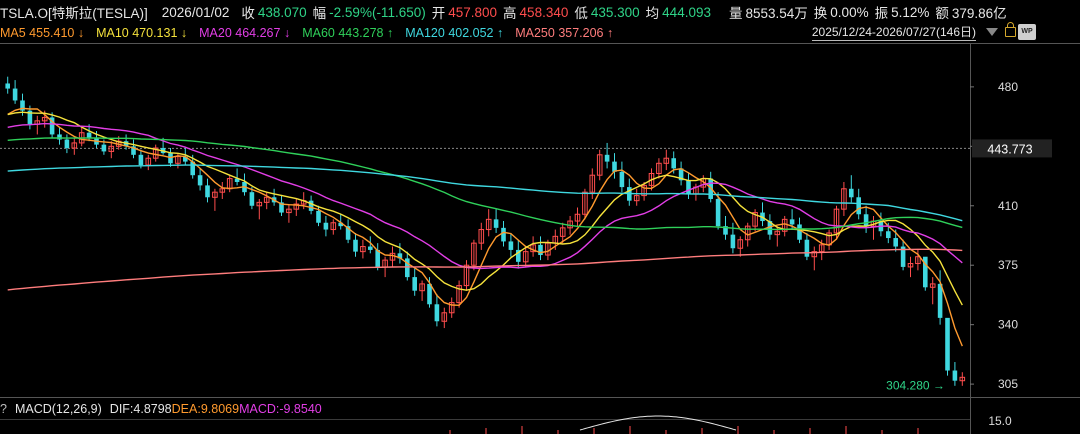  What do you see at coordinates (485, 193) in the screenshot?
I see `ma120-line` at bounding box center [485, 193].